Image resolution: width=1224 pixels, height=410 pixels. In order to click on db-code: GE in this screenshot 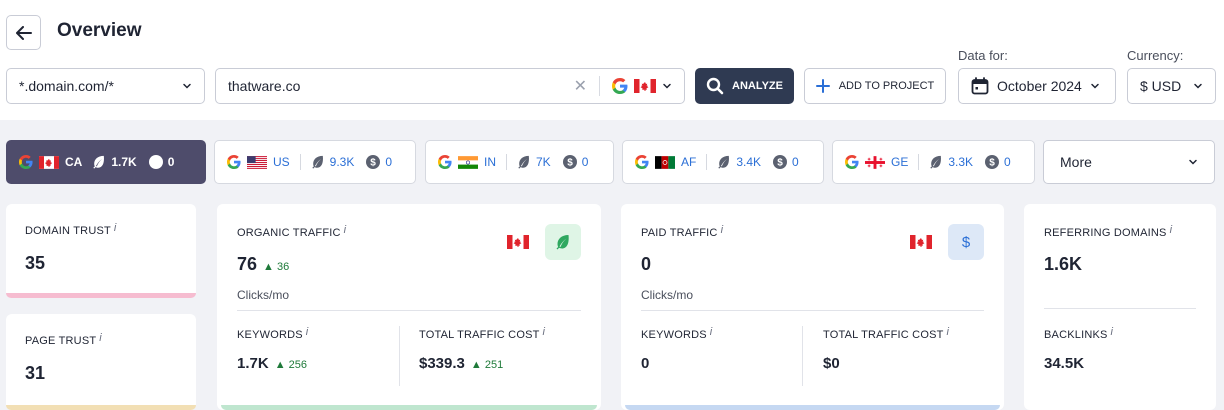, I will do `click(900, 162)`.